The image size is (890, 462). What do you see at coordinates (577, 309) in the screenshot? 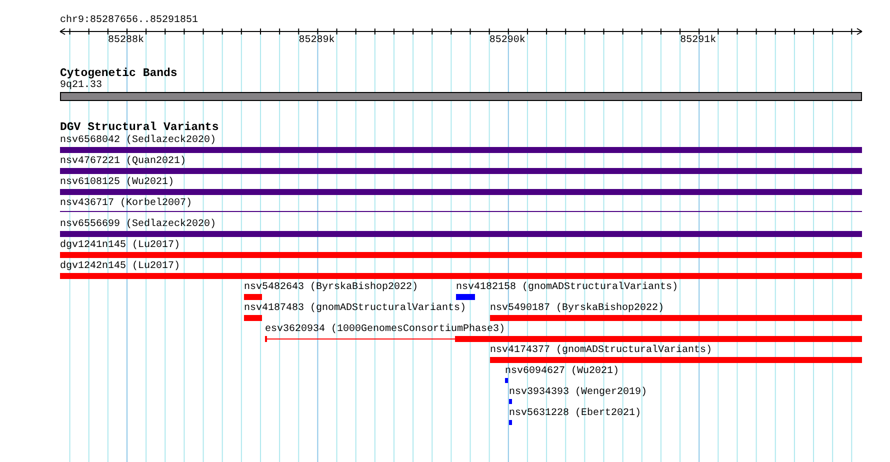
I see `feature-label: nsv5490187 (ByrskaBishop2022)` at bounding box center [577, 309].